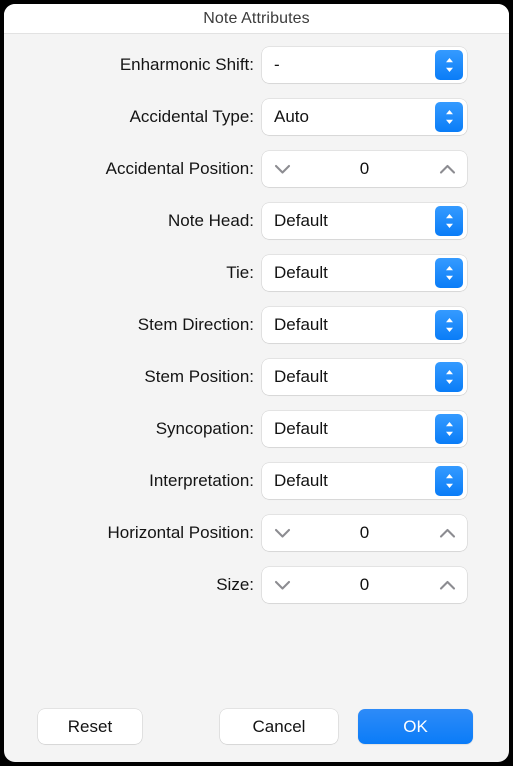 This screenshot has width=513, height=766. I want to click on popup-button-syncopation: Default, so click(364, 429).